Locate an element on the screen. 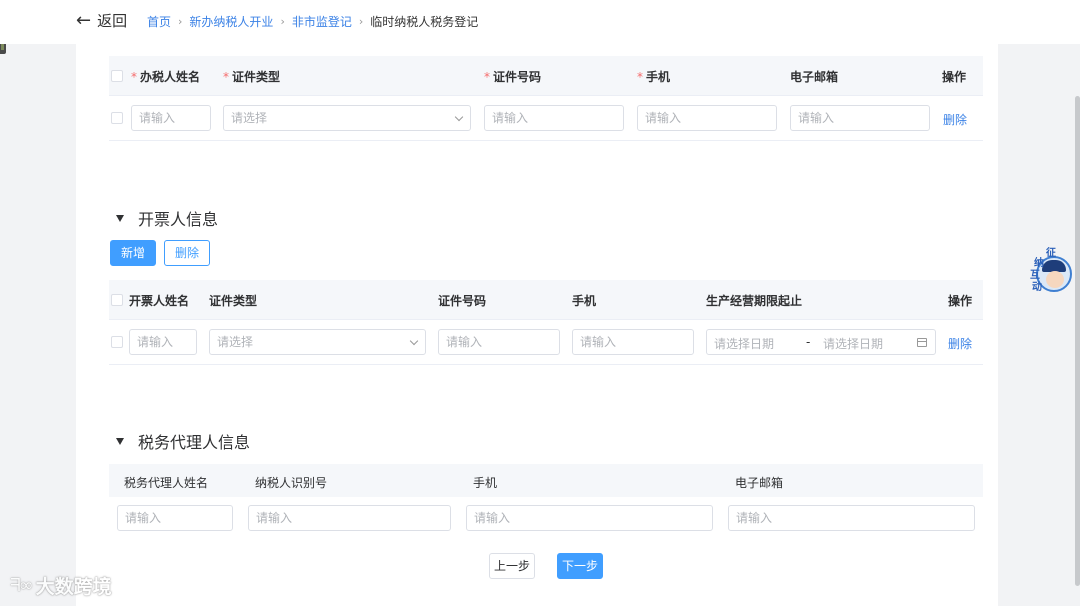 The image size is (1080, 606). breadcrumb-new-taxpayer: 新办纳税人开业 is located at coordinates (231, 21).